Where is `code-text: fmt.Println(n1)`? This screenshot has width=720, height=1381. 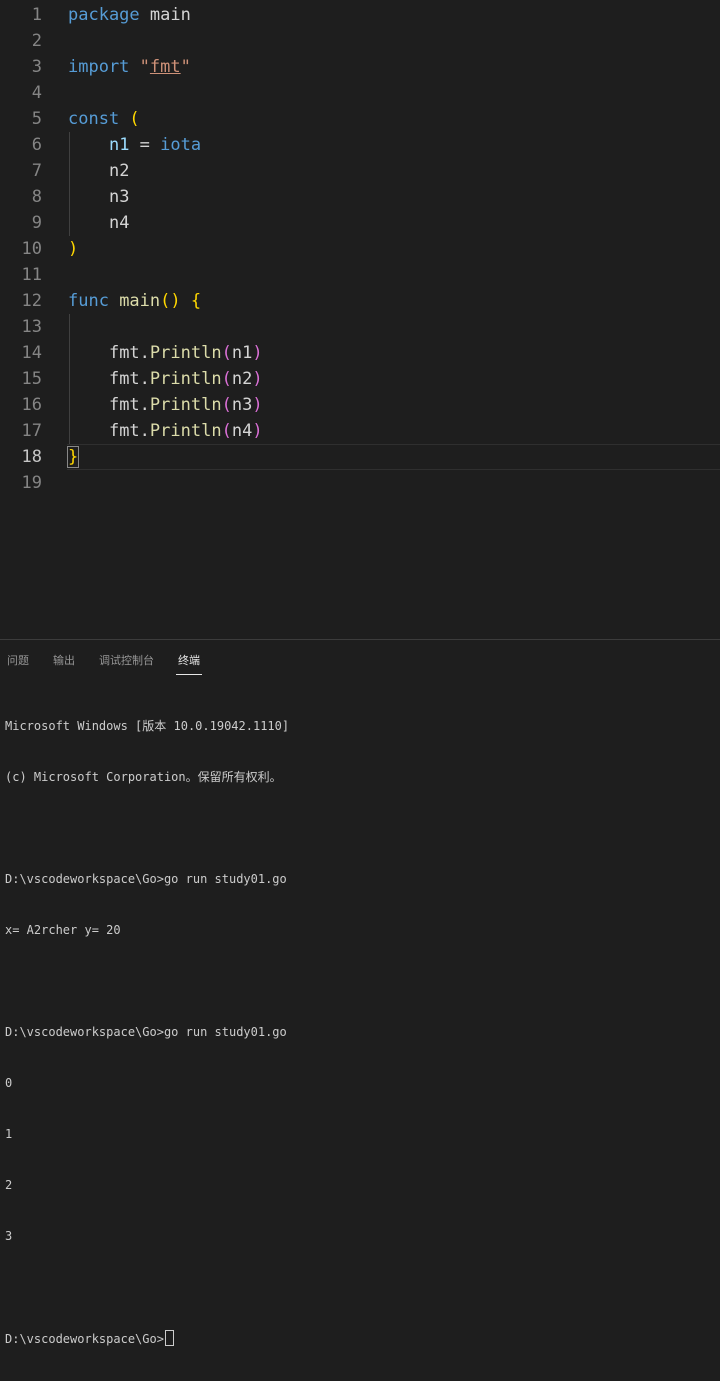
code-text: fmt.Println(n1) is located at coordinates (165, 353).